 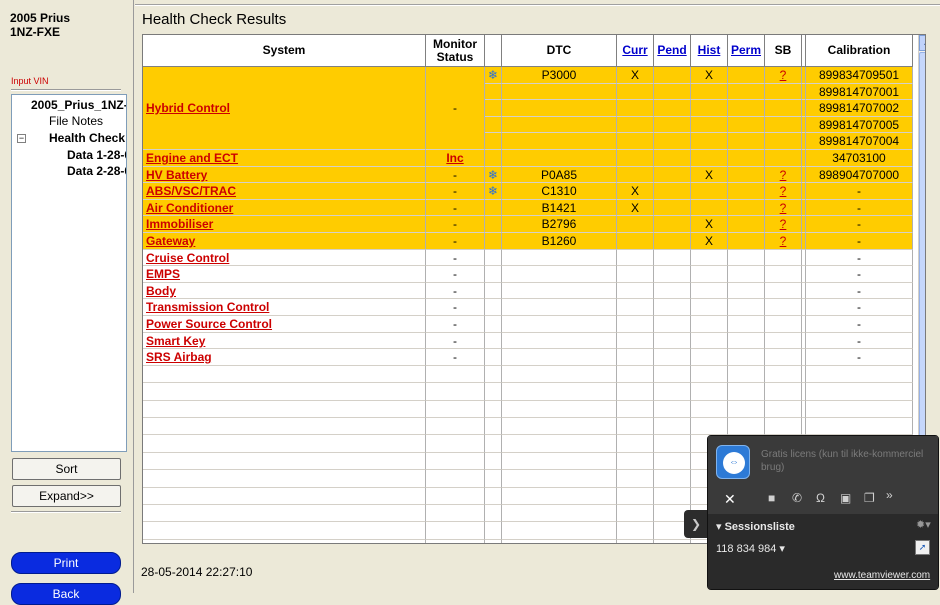 I want to click on print-button: Print, so click(x=66, y=563).